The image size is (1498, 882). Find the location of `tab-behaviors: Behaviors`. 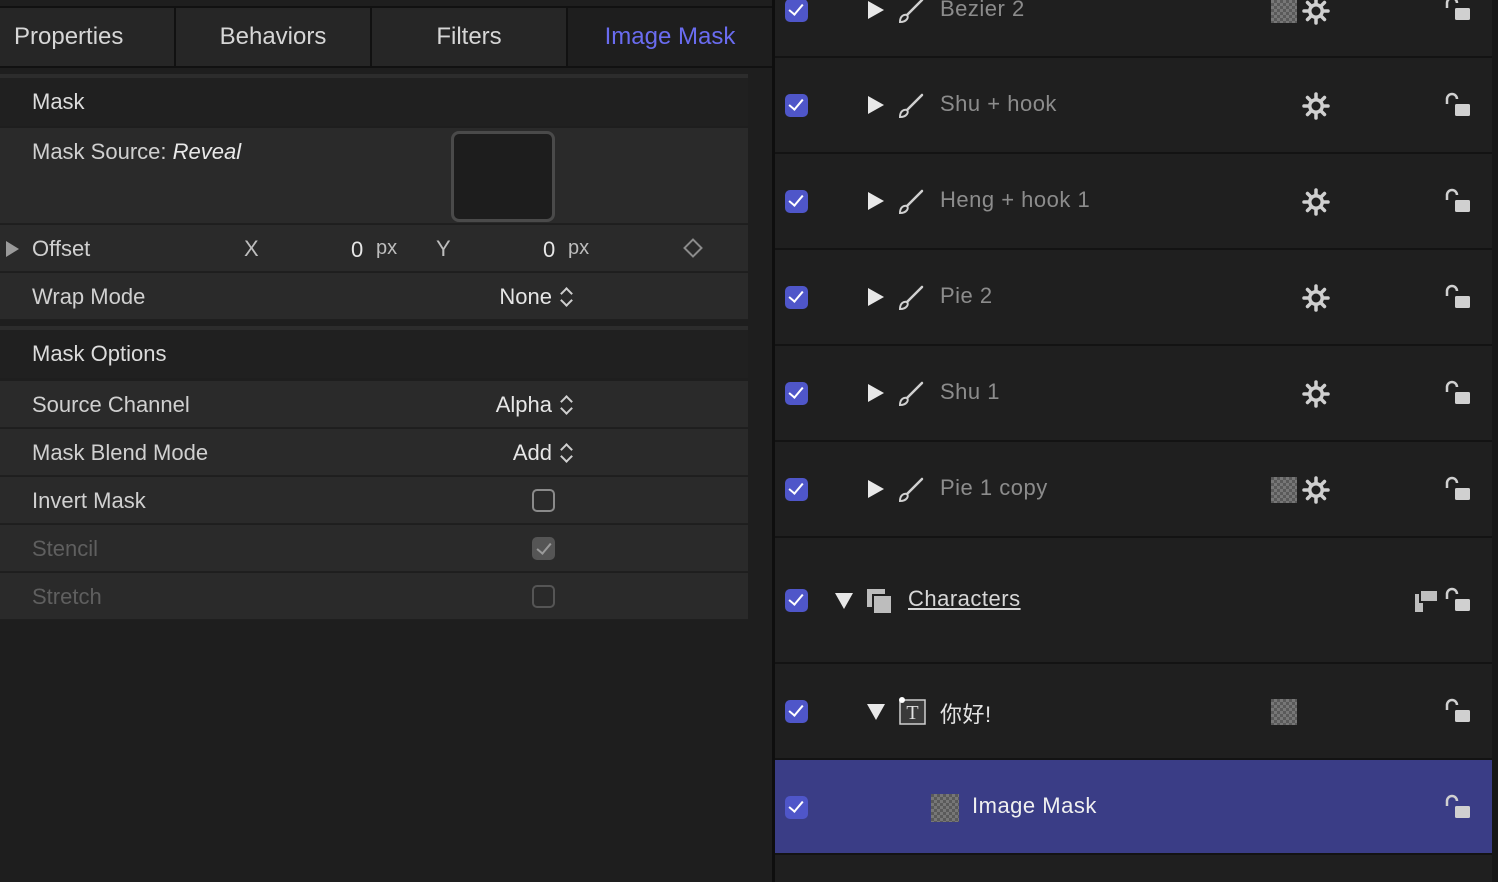

tab-behaviors: Behaviors is located at coordinates (274, 37).